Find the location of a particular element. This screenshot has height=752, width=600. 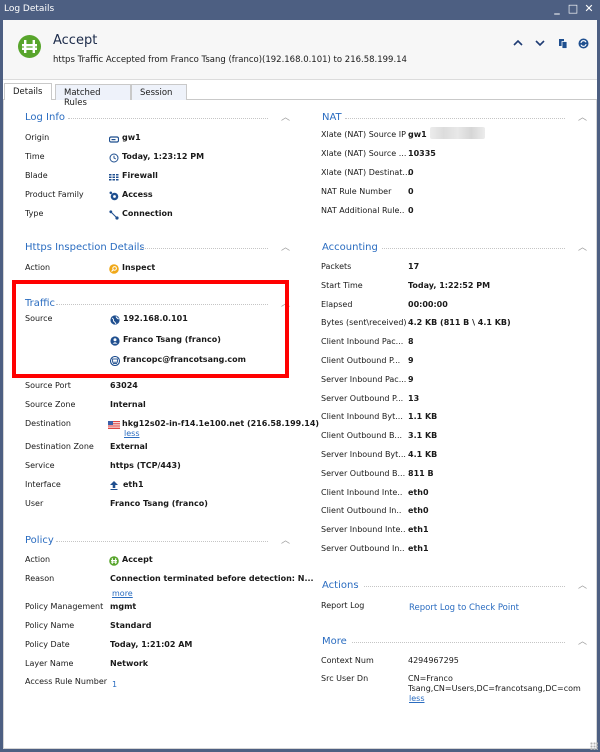

field-label: Server Inbound Inte.. is located at coordinates (363, 530).